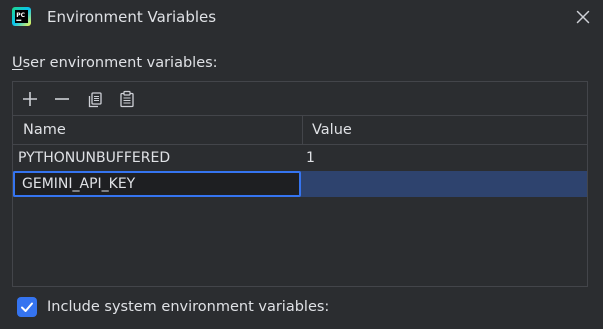  I want to click on user-env-vars-label: User environment variables:, so click(115, 63).